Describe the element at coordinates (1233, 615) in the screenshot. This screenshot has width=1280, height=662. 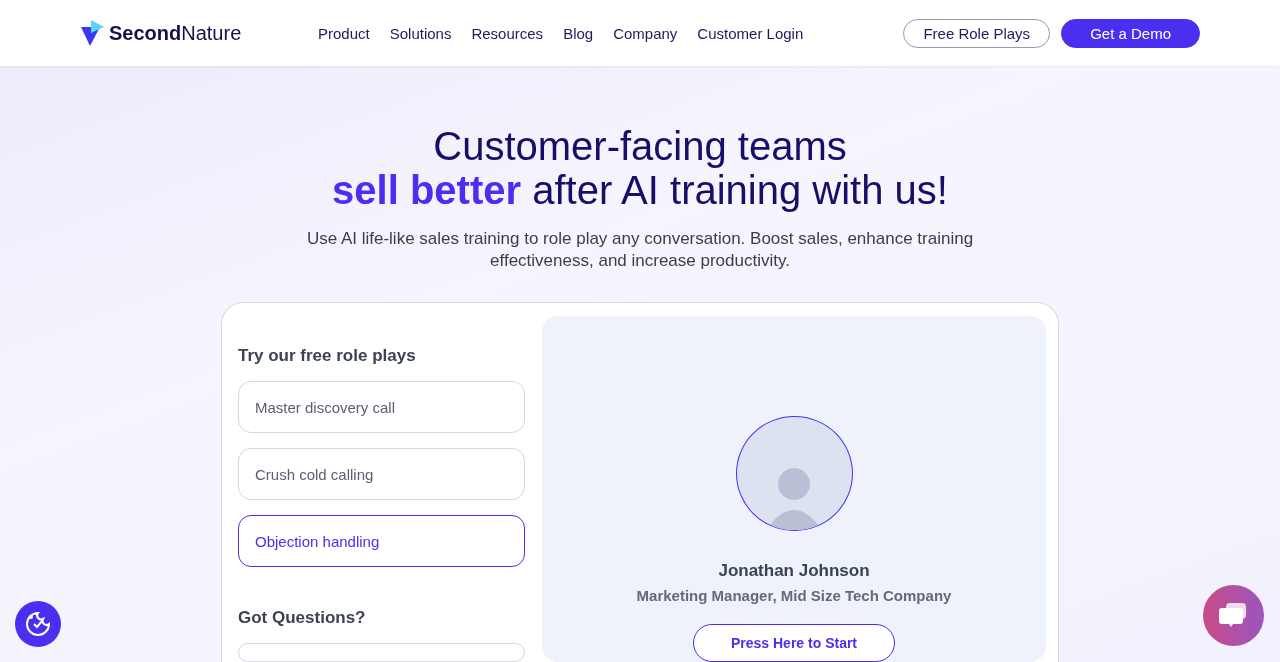
I see `chat-button` at that location.